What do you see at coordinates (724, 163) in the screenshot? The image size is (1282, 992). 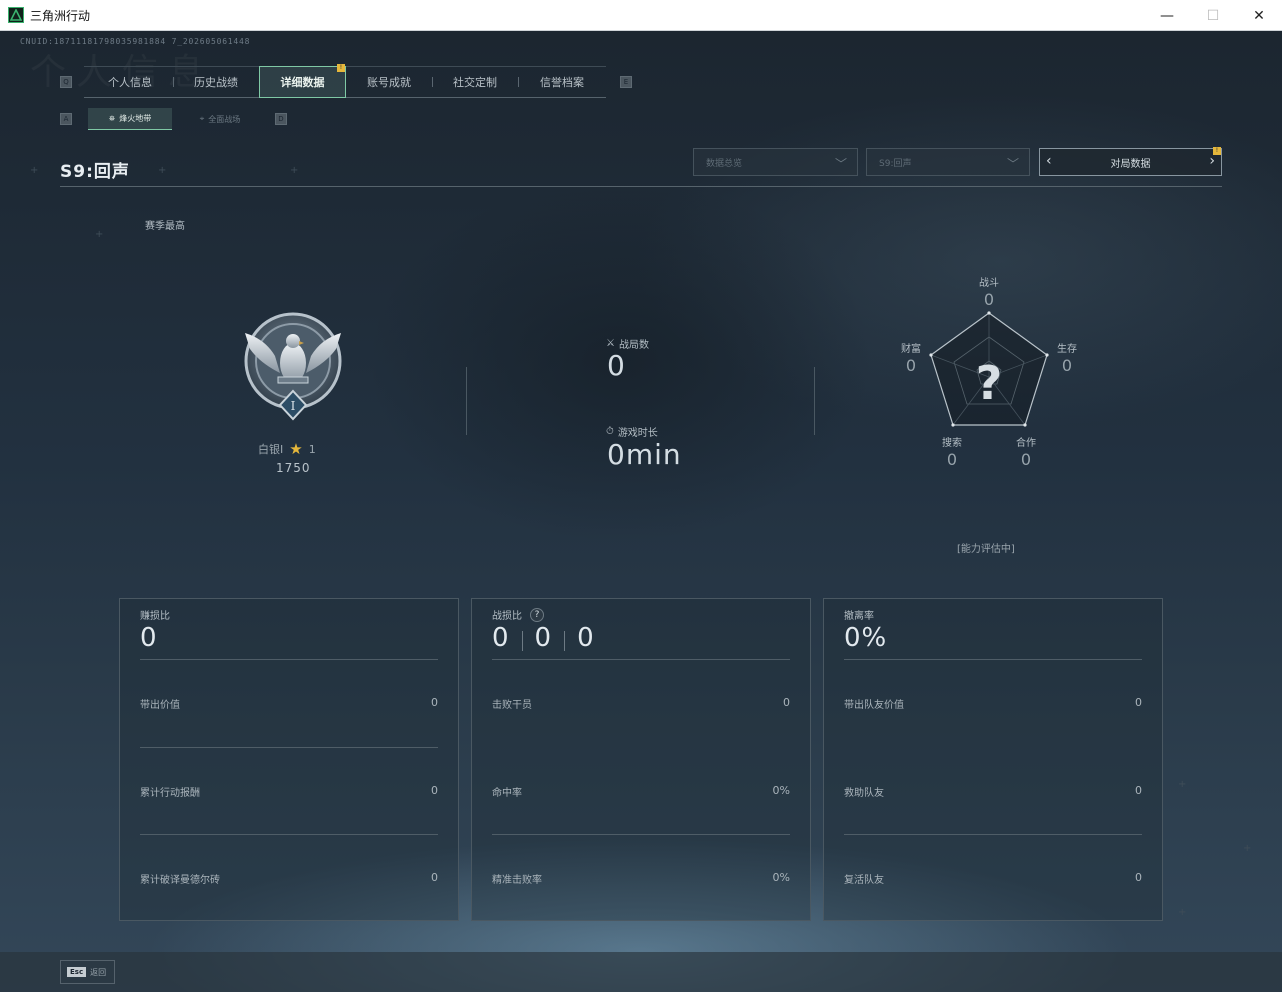 I see `dropdown-value: 数据总览` at bounding box center [724, 163].